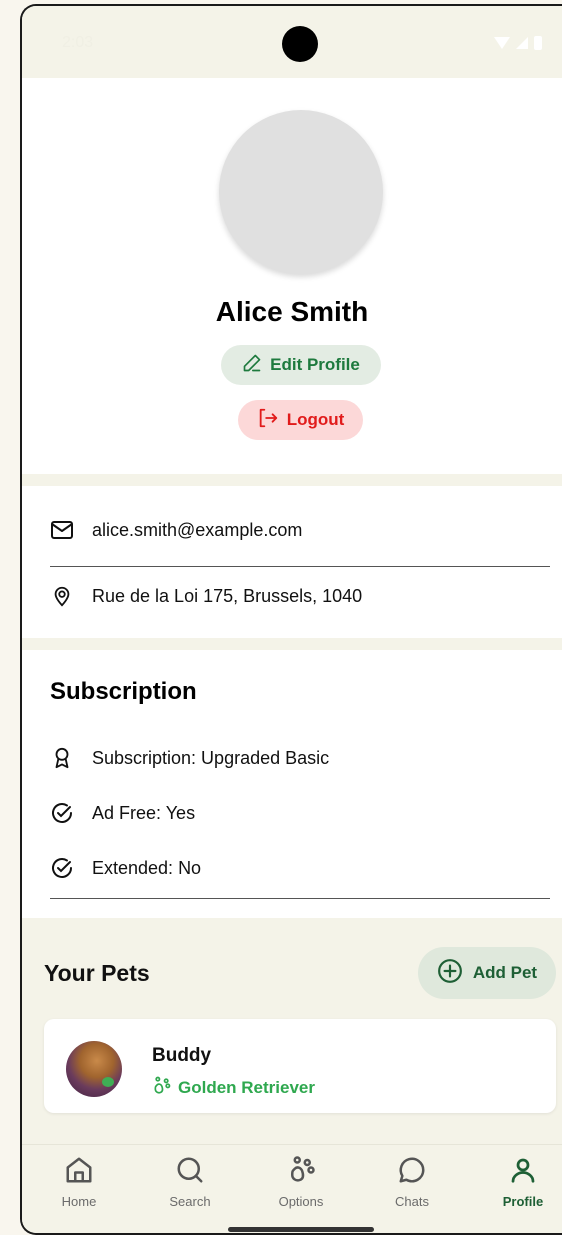 This screenshot has height=1235, width=562. What do you see at coordinates (300, 813) in the screenshot?
I see `ad-free-row: Ad Free: Yes` at bounding box center [300, 813].